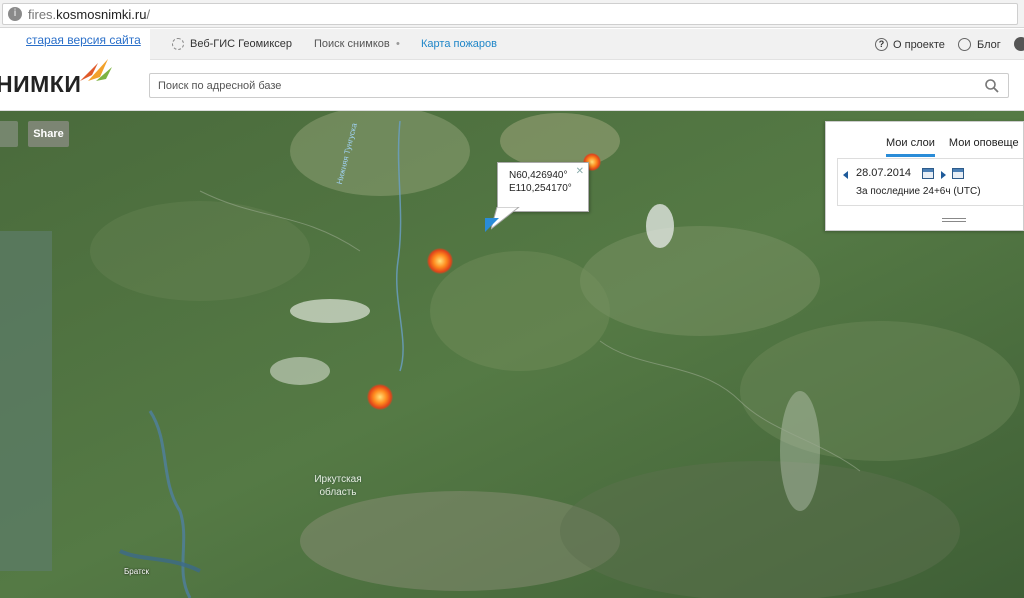  Describe the element at coordinates (338, 486) in the screenshot. I see `region-label: Иркутская область` at that location.